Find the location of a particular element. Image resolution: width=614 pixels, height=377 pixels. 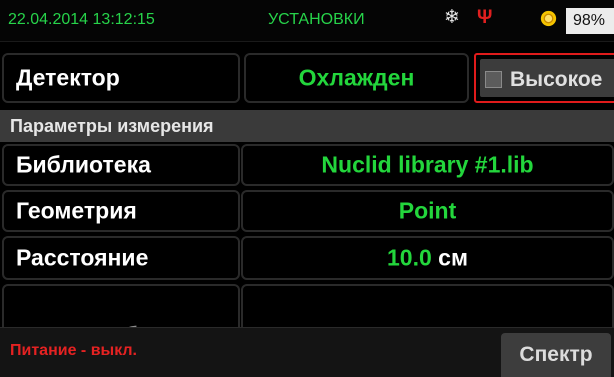

library-value-button: Nuclid library #1.lib is located at coordinates (427, 165).